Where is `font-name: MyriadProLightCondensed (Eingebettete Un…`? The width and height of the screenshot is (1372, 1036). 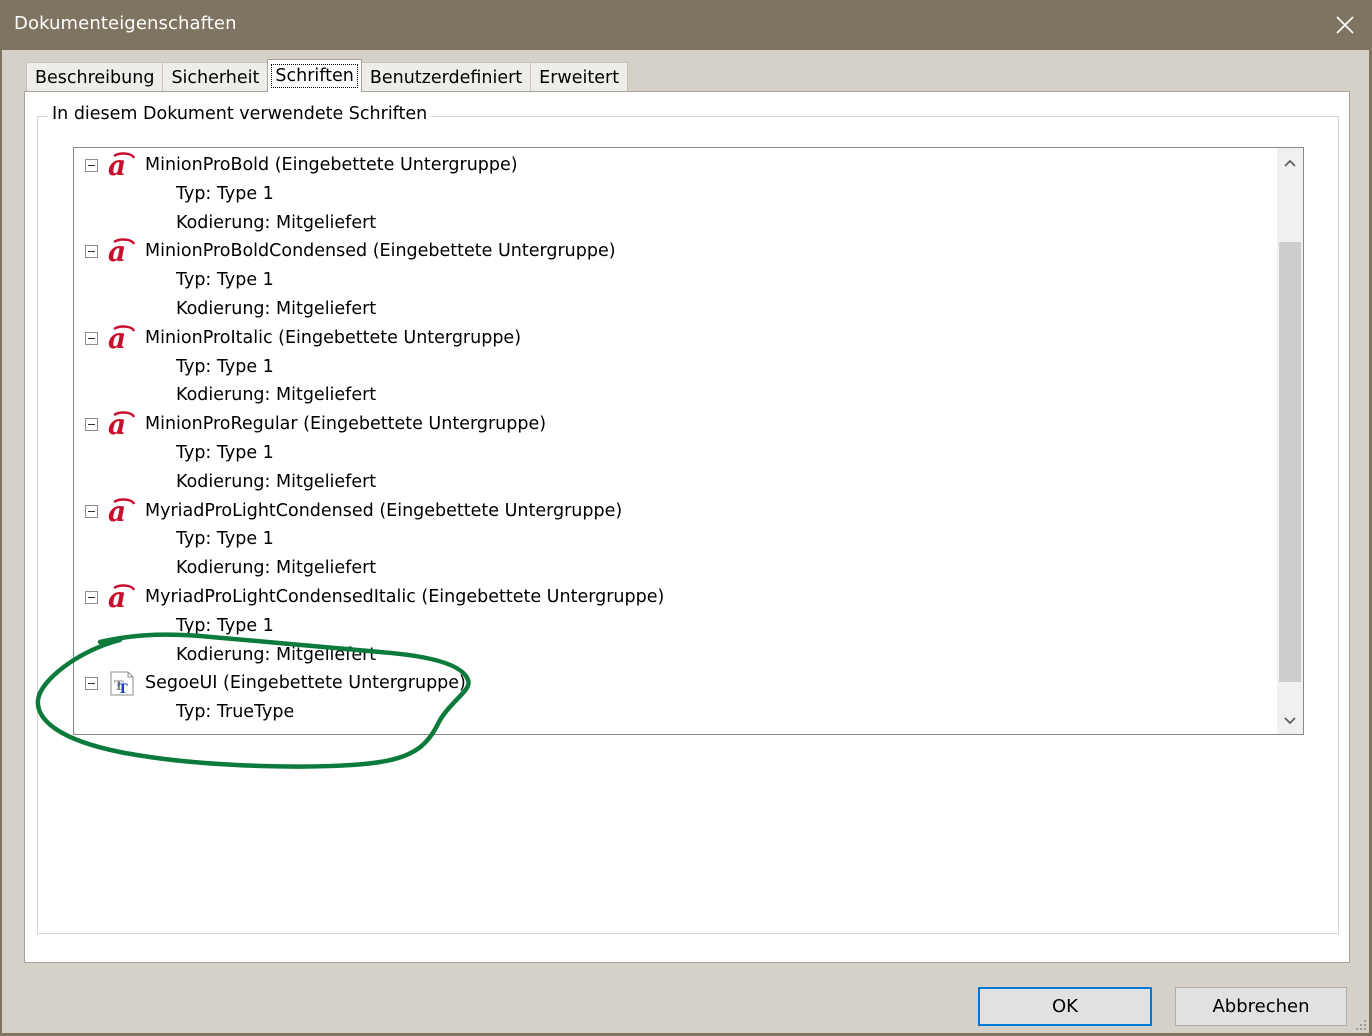 font-name: MyriadProLightCondensed (Eingebettete Un… is located at coordinates (384, 510).